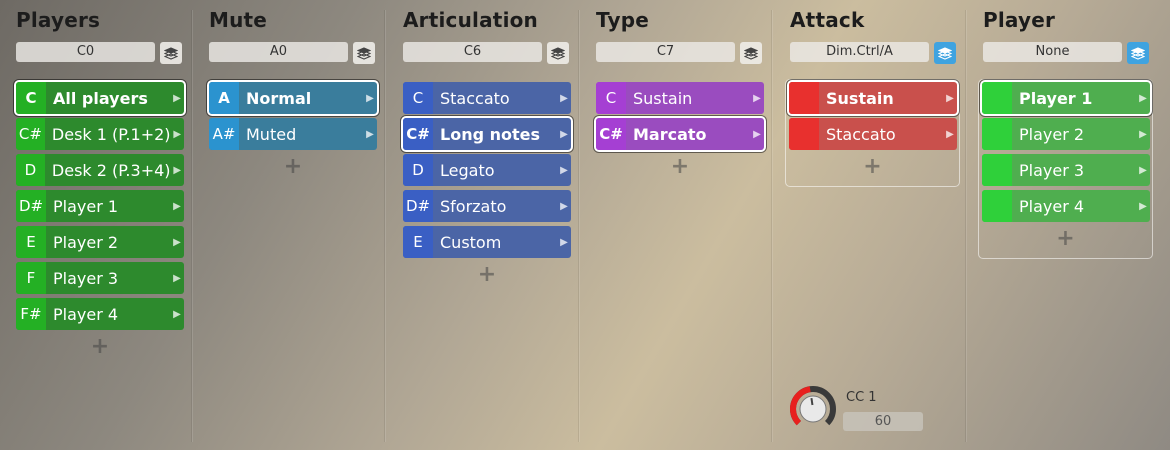  What do you see at coordinates (470, 20) in the screenshot?
I see `column-title: Articulation` at bounding box center [470, 20].